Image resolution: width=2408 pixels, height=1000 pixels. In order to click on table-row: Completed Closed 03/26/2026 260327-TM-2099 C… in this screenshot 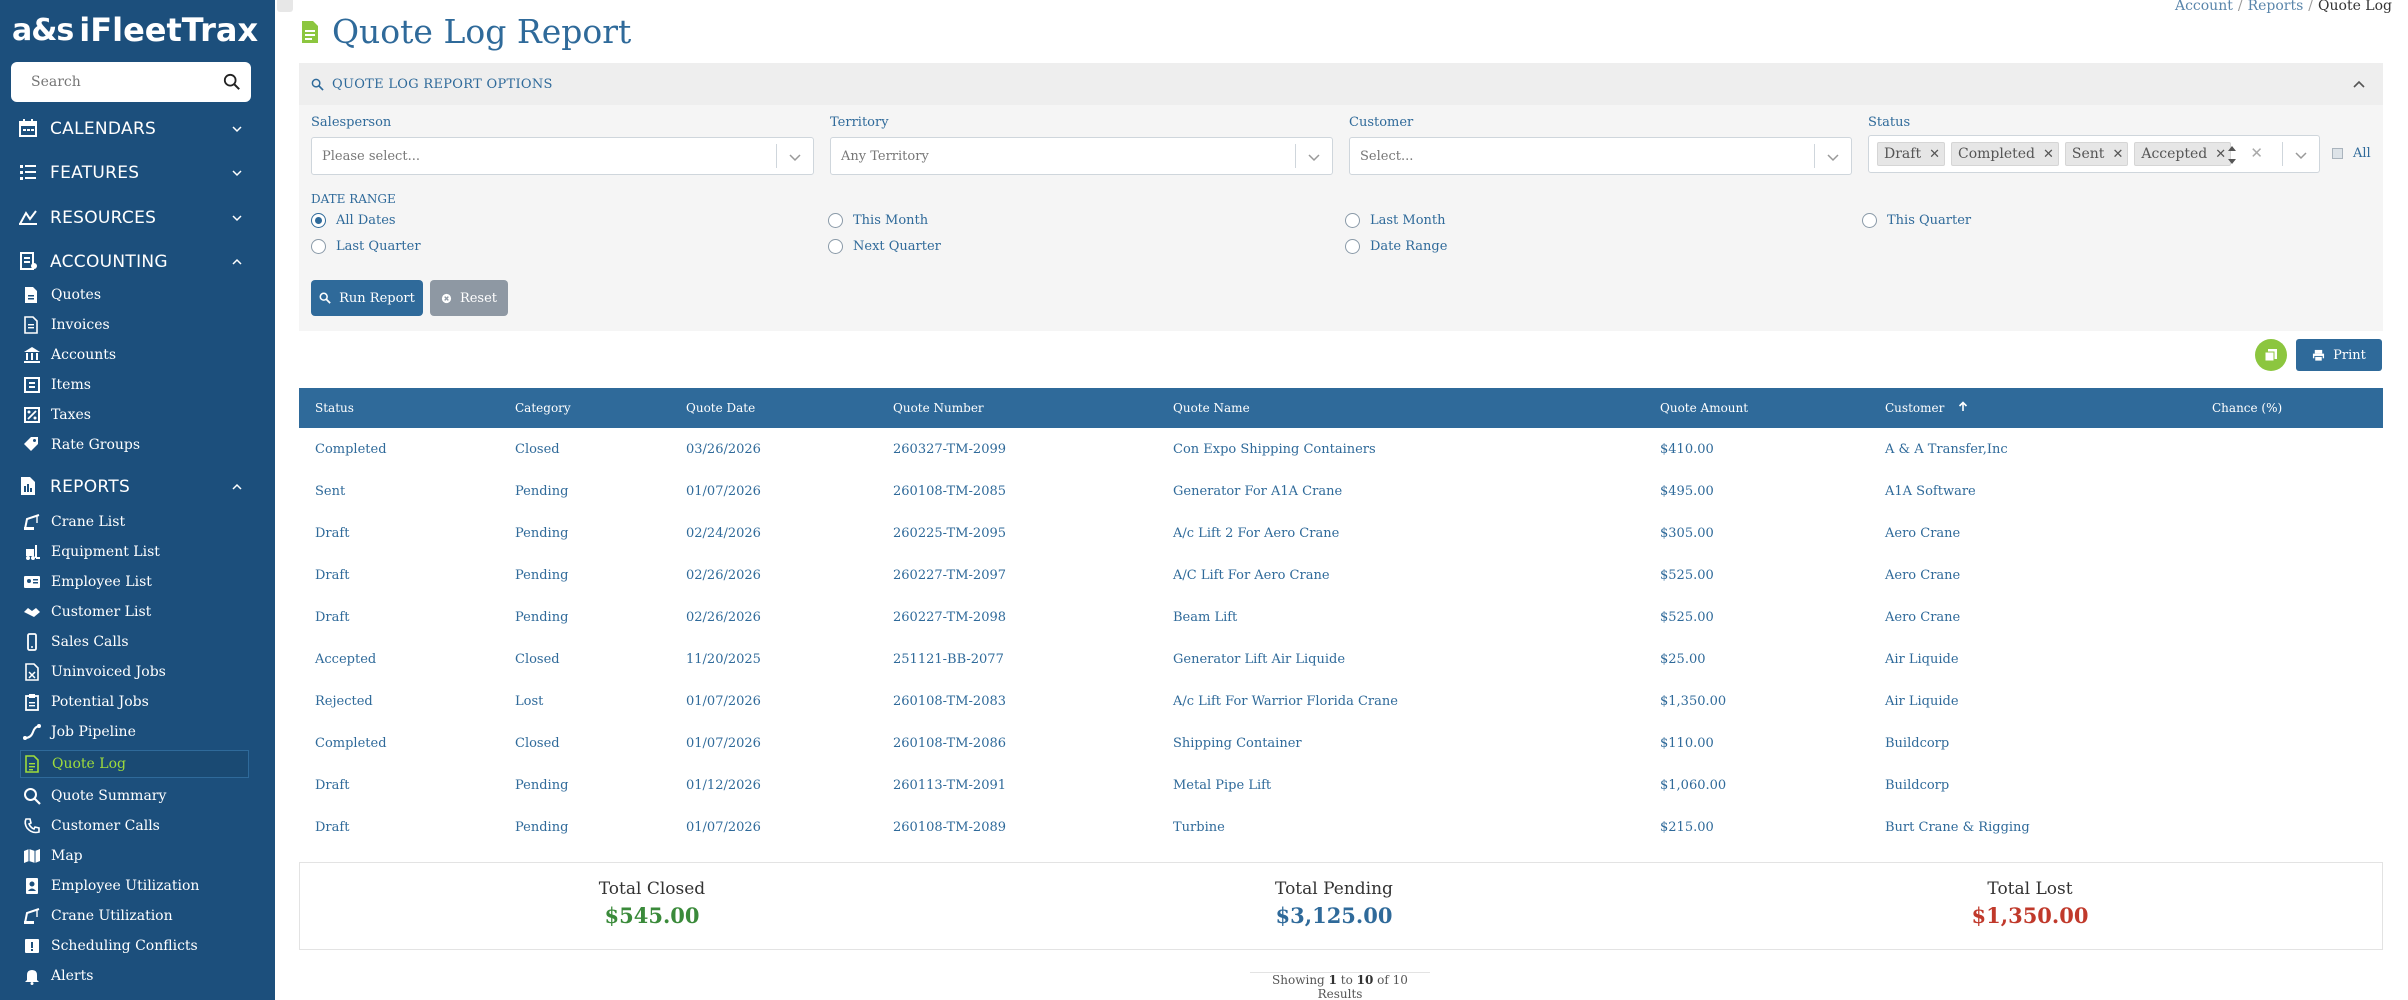, I will do `click(1341, 449)`.